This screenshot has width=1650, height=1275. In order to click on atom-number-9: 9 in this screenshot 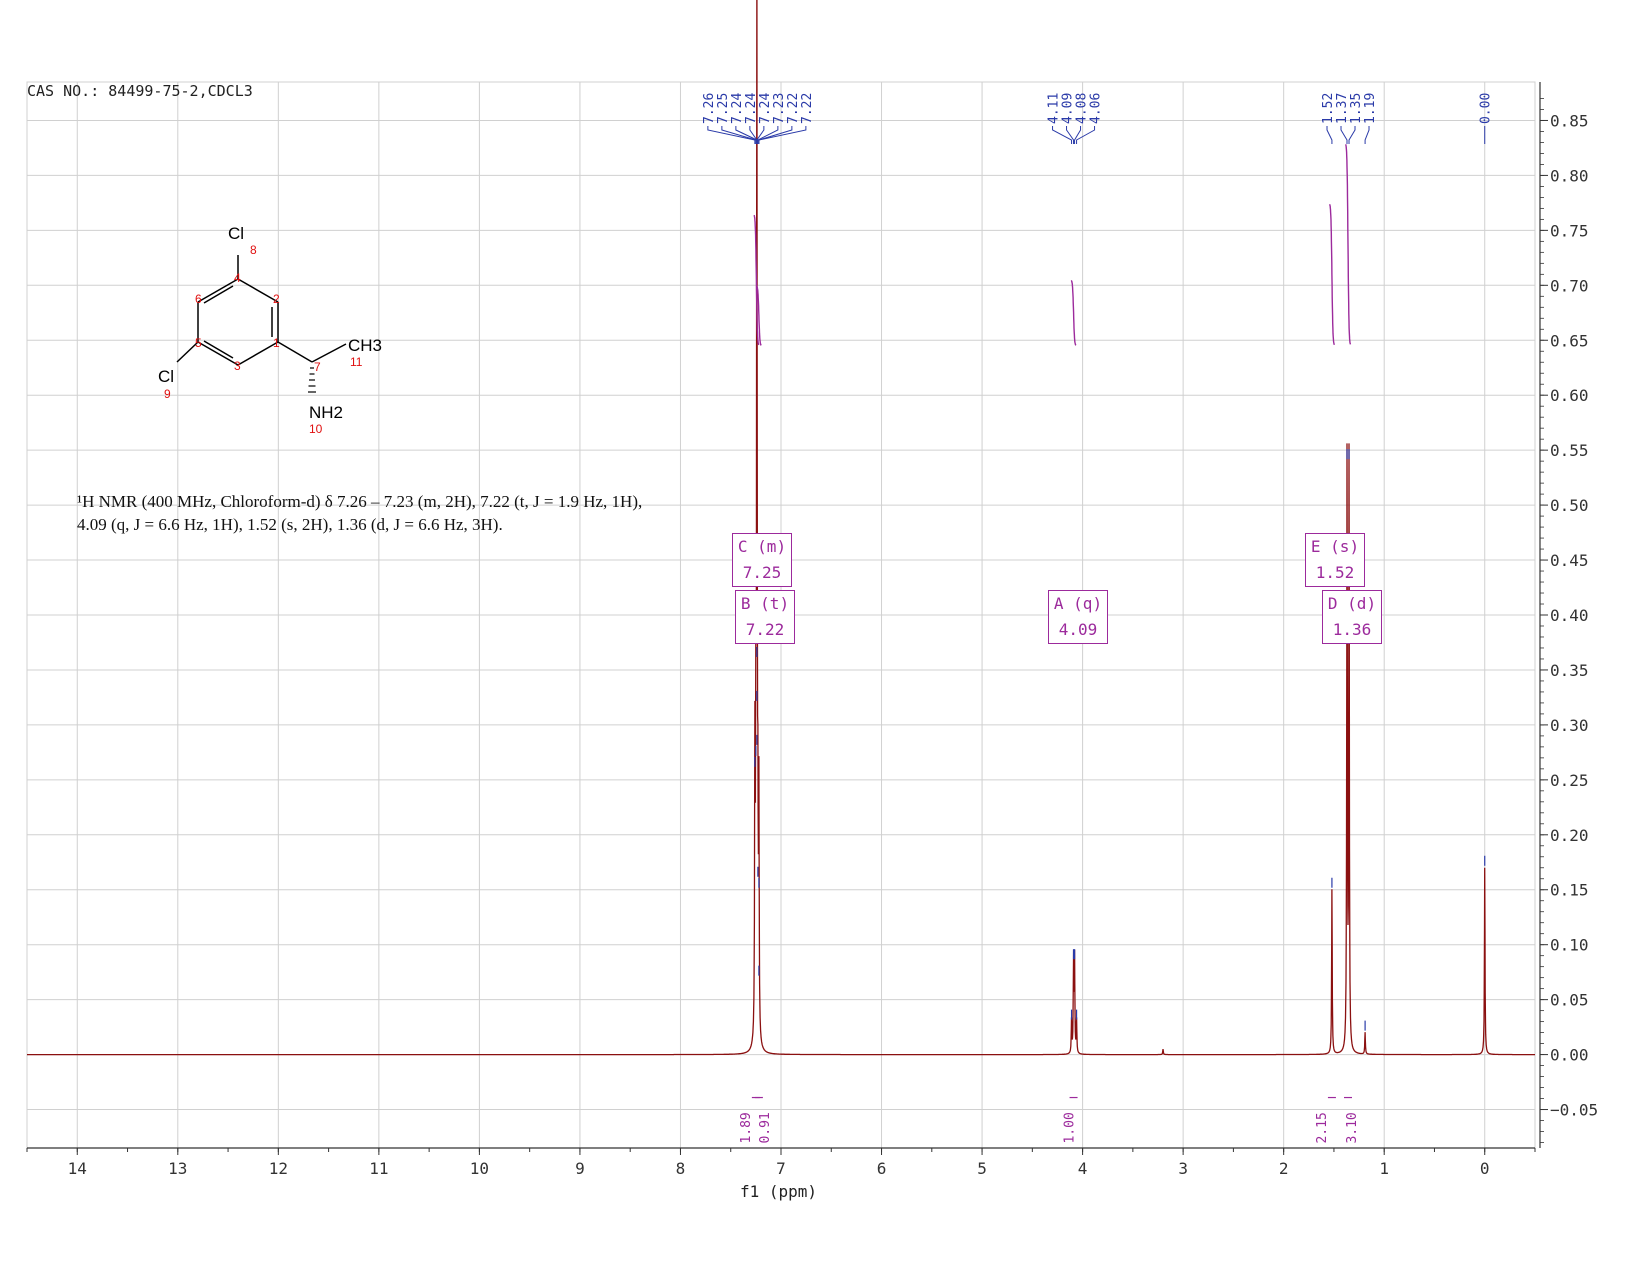, I will do `click(167, 394)`.